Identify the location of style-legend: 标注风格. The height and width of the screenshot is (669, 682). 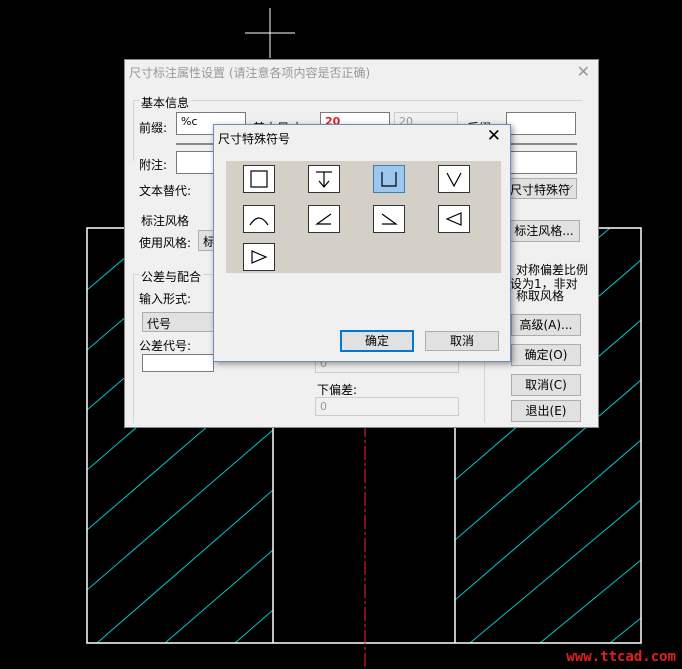
(165, 221).